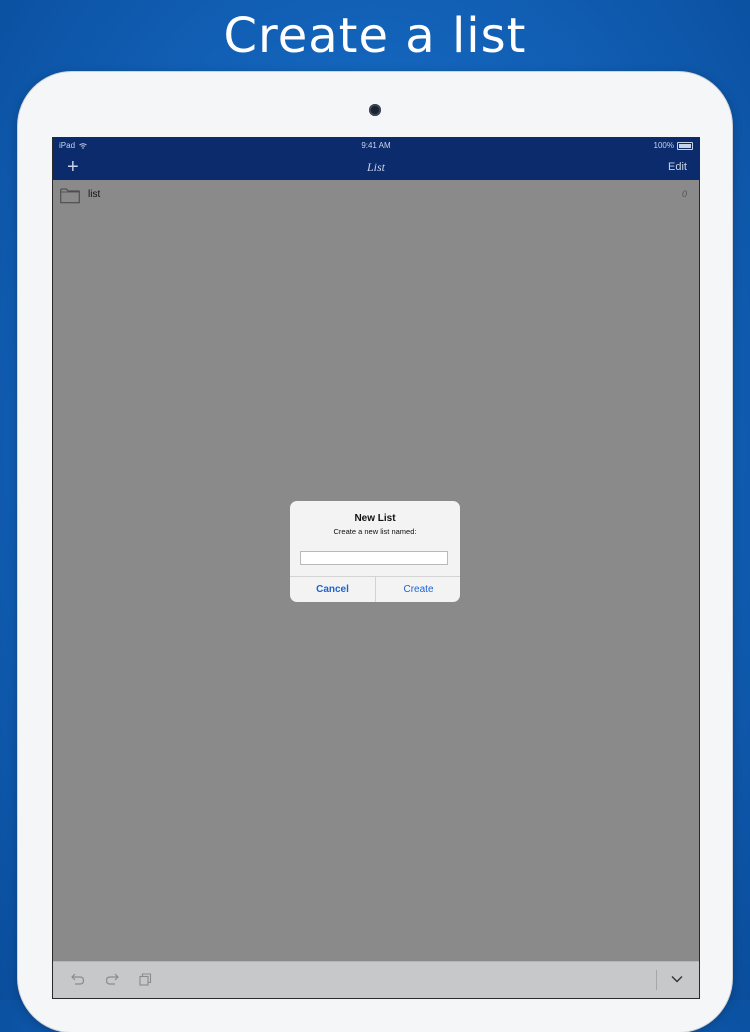  What do you see at coordinates (375, 531) in the screenshot?
I see `dialog-message: Create a new list named:` at bounding box center [375, 531].